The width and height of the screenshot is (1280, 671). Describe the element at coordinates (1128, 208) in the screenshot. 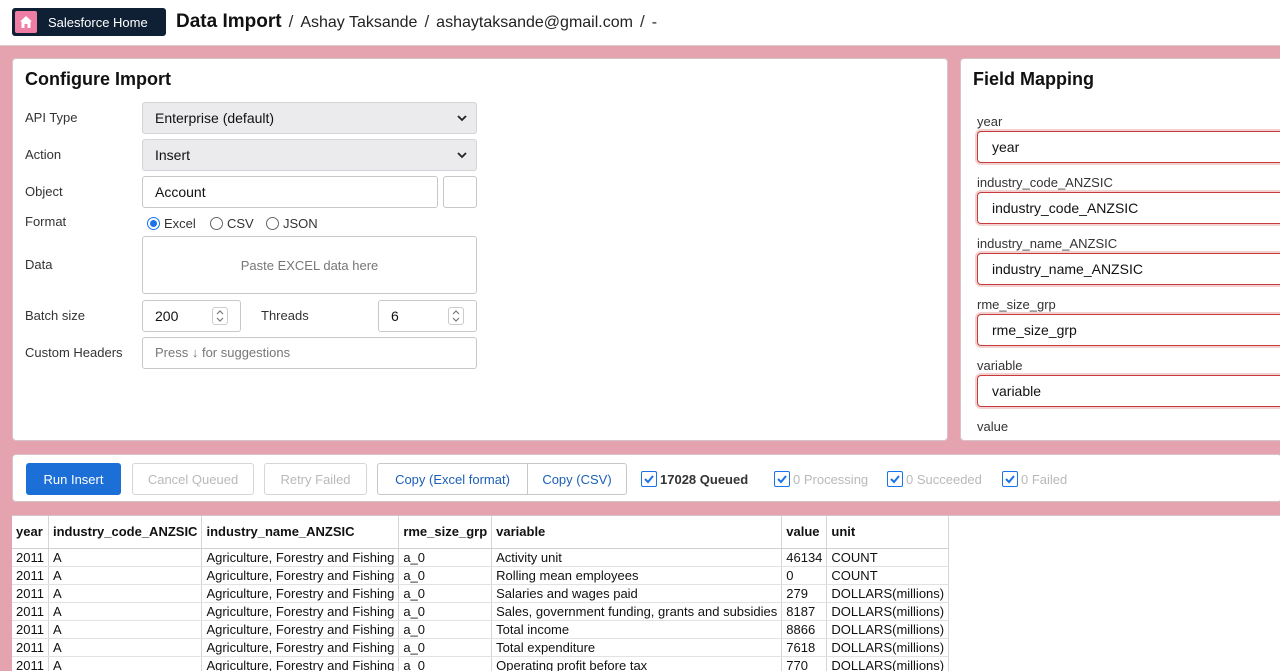

I see `mapping-input-industry-code: industry_code_ANZSIC` at that location.